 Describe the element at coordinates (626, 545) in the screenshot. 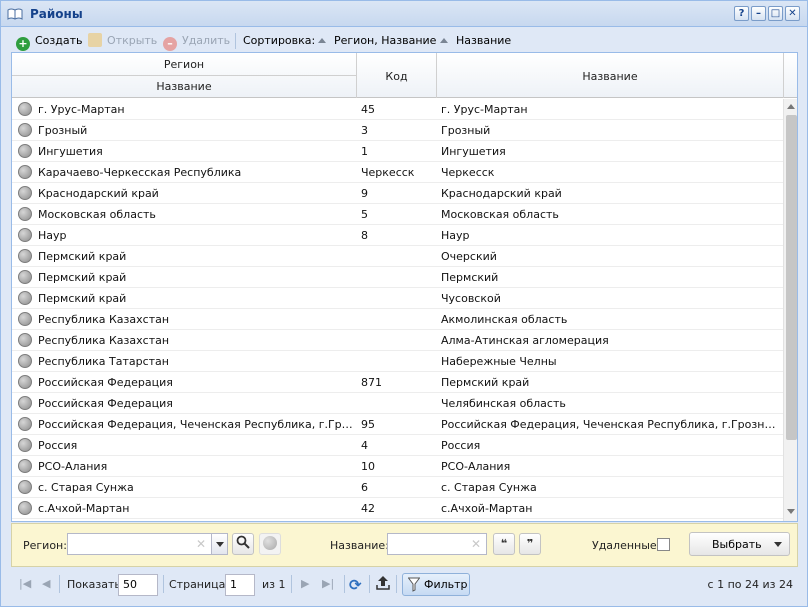

I see `deleted-filter-label: Удаленные:` at that location.